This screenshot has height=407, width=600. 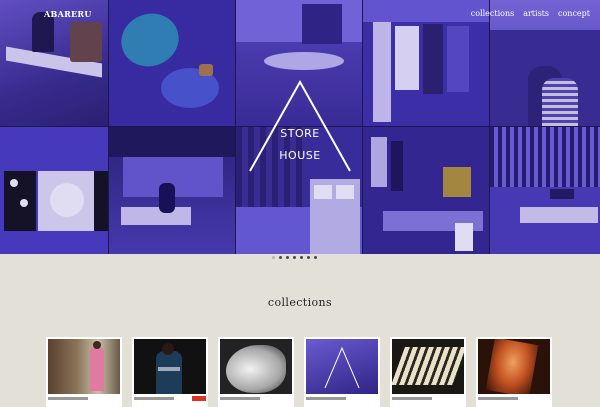 What do you see at coordinates (300, 302) in the screenshot?
I see `collections-heading: collections` at bounding box center [300, 302].